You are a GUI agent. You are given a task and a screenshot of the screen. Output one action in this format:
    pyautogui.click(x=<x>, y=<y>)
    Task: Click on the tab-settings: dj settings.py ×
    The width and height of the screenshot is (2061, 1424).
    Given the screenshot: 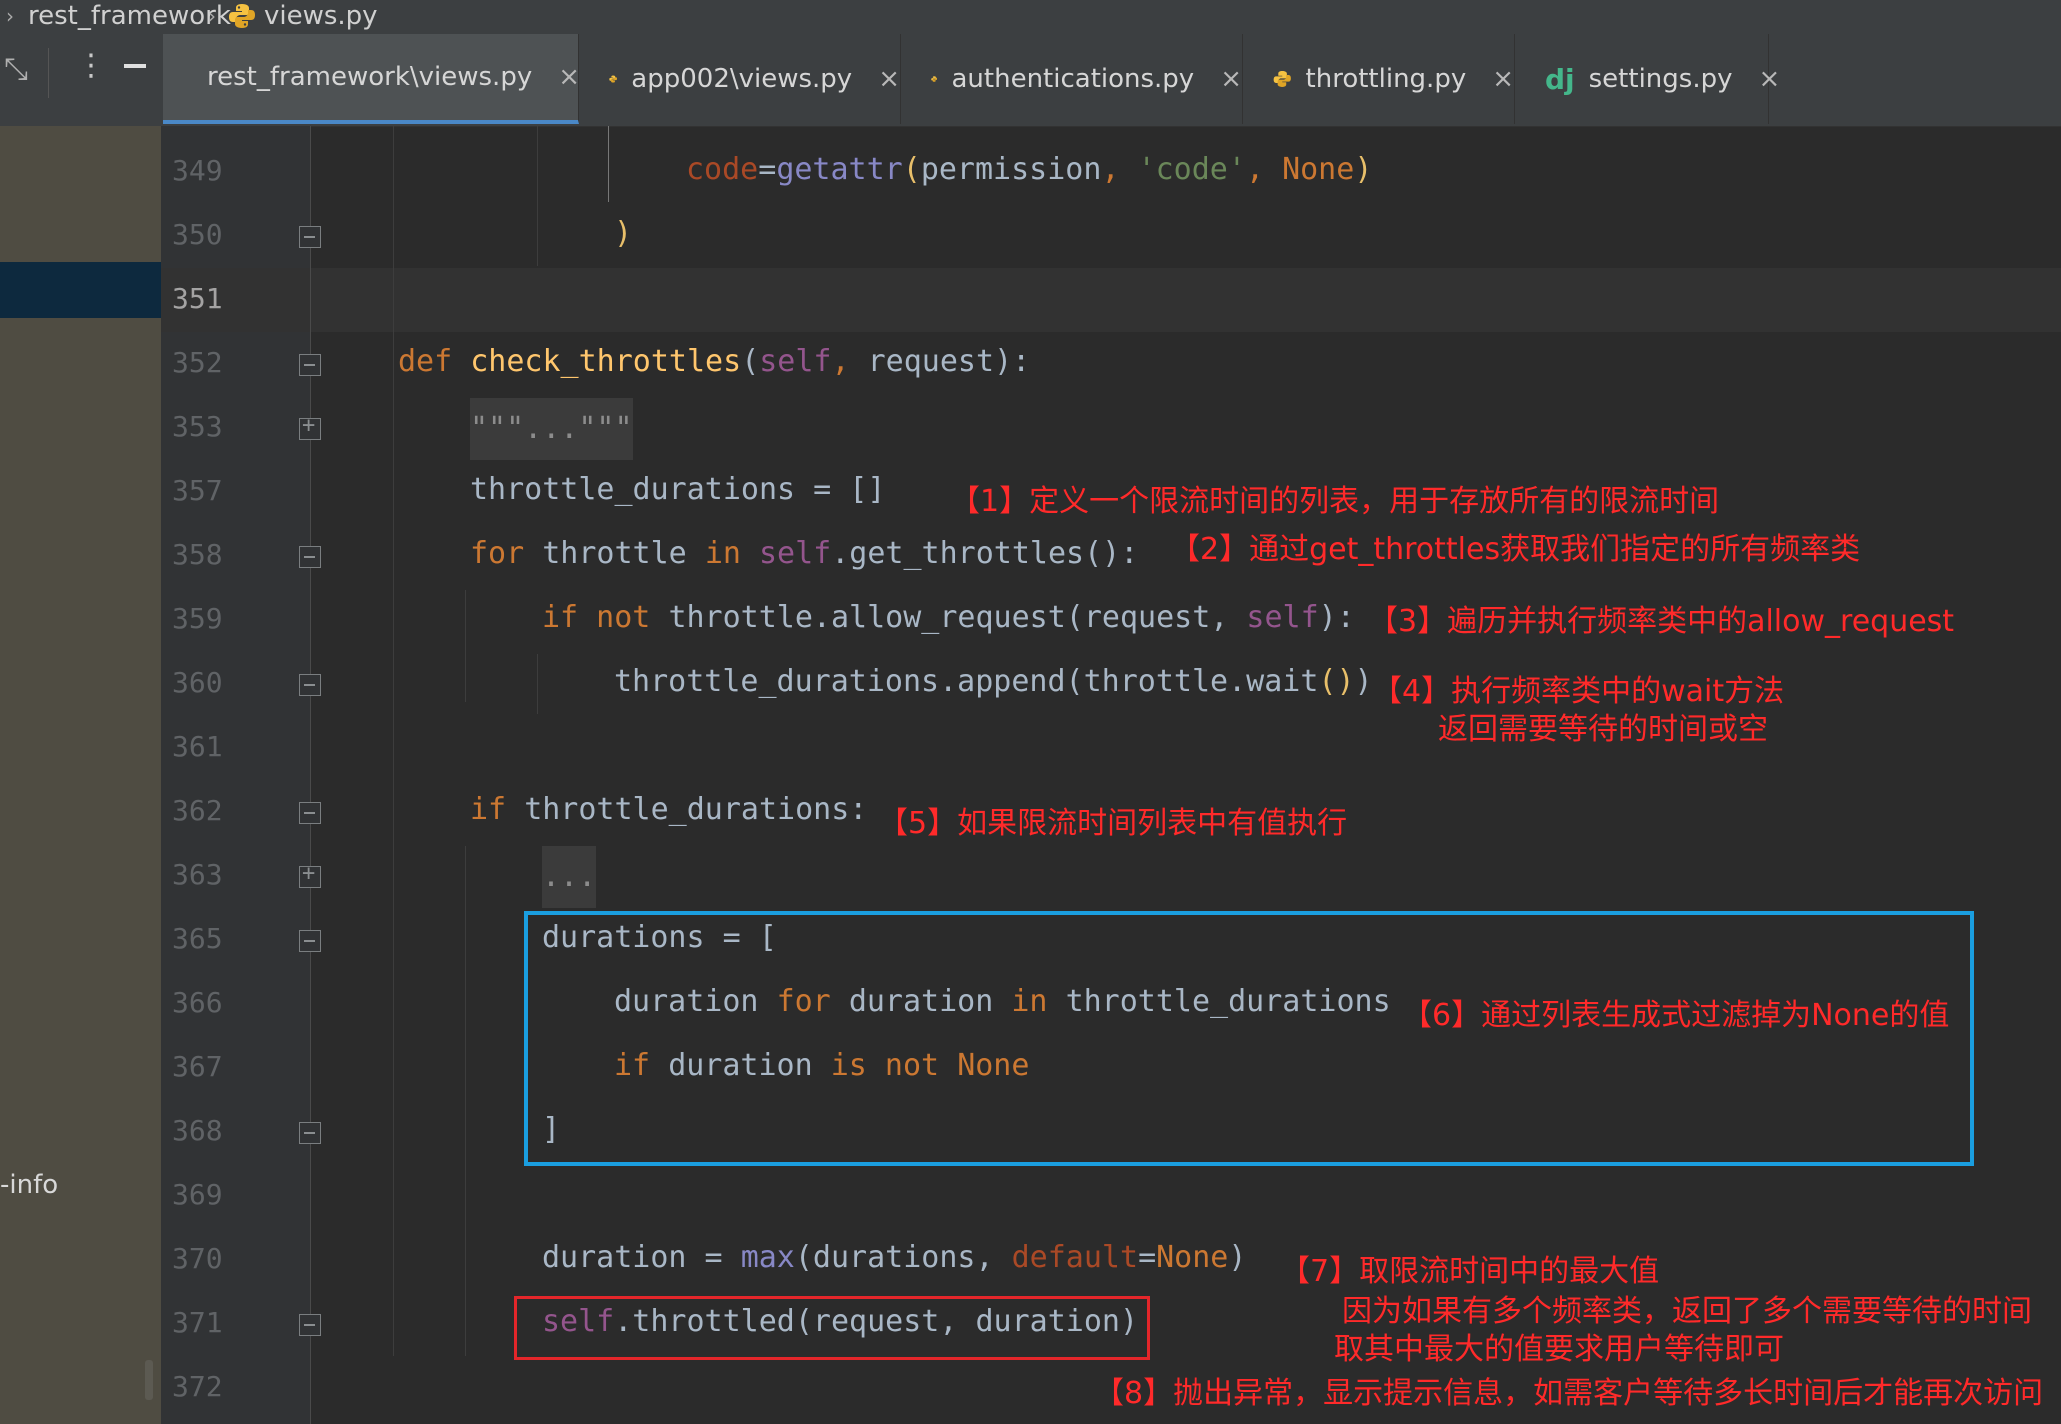 What is the action you would take?
    pyautogui.click(x=1647, y=79)
    